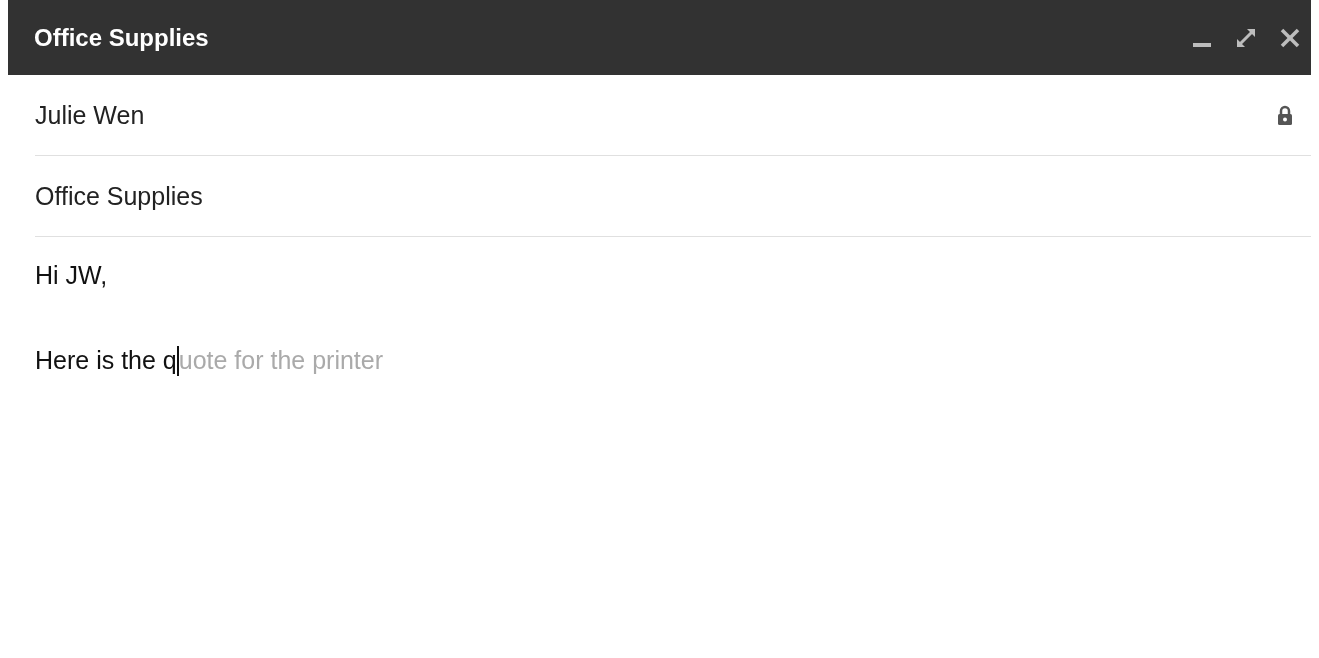 The height and width of the screenshot is (658, 1319). I want to click on text-cursor, so click(177, 361).